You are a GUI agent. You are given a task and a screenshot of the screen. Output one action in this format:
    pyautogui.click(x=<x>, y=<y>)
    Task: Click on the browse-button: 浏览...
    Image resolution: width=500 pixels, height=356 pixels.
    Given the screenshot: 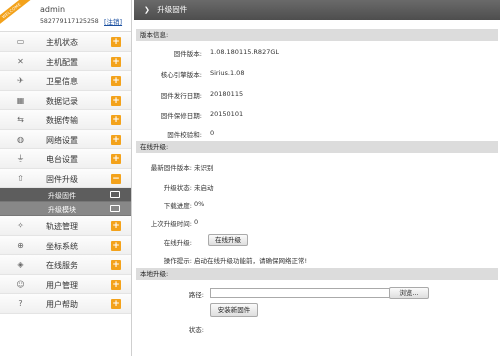 What is the action you would take?
    pyautogui.click(x=409, y=293)
    